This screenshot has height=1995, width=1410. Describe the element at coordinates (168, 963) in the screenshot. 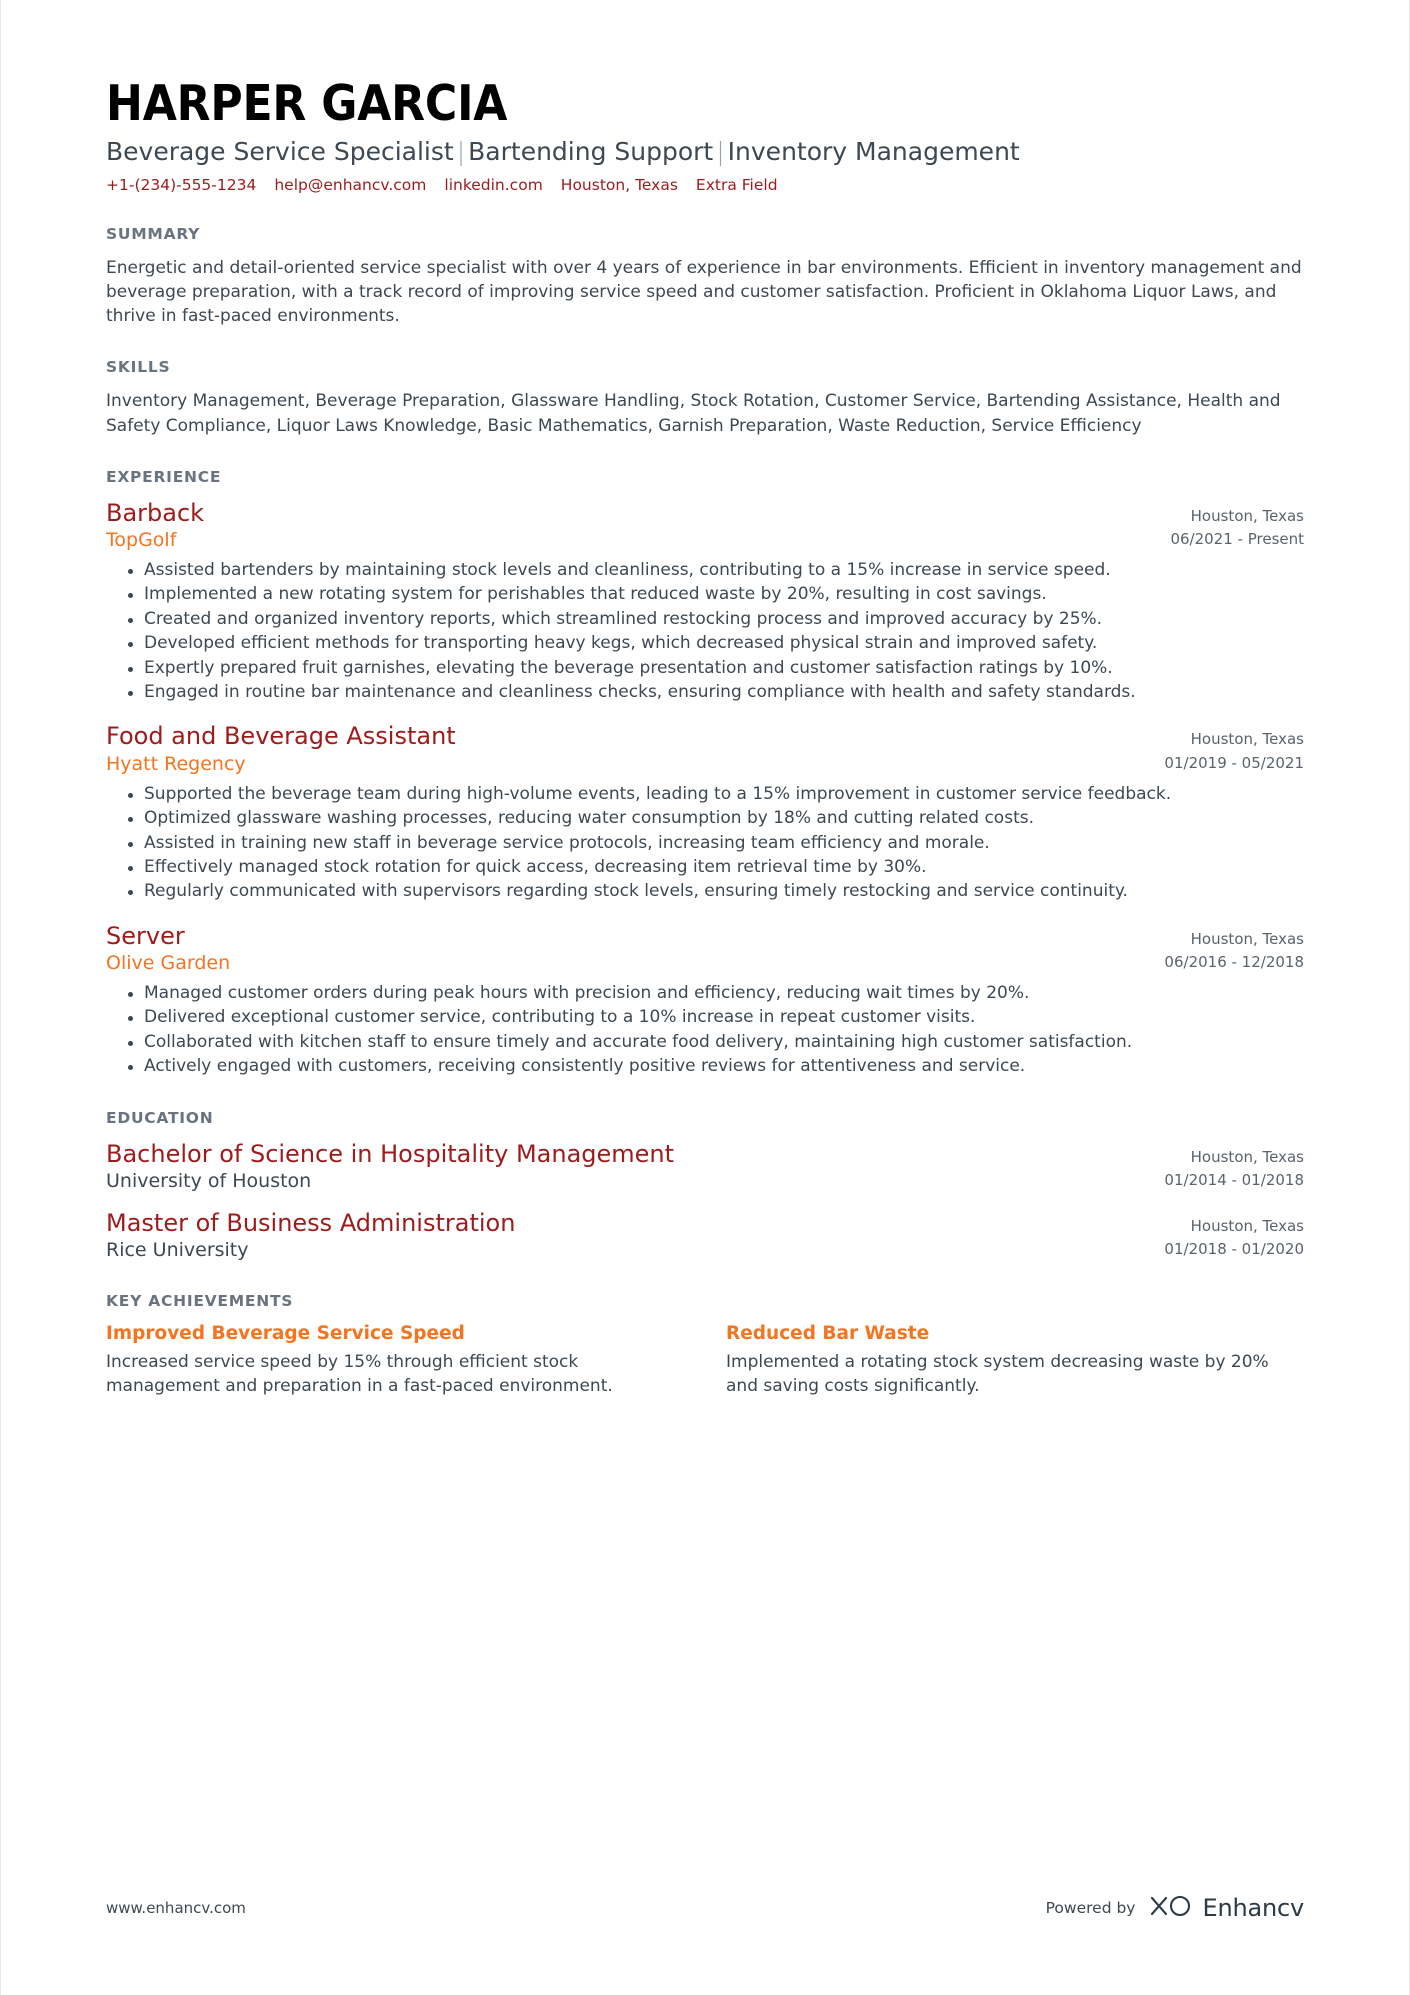

I see `company-name: Olive Garden` at that location.